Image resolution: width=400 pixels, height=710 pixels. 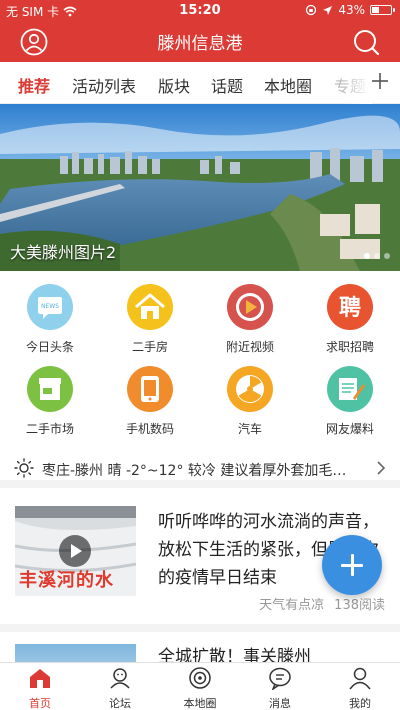 I want to click on svg-text: NEWS, so click(x=50, y=306).